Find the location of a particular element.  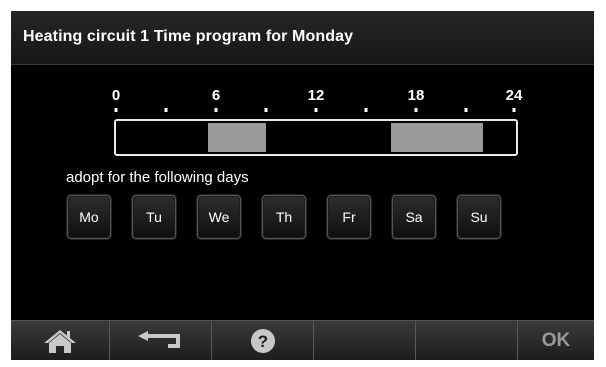

back-button is located at coordinates (161, 340).